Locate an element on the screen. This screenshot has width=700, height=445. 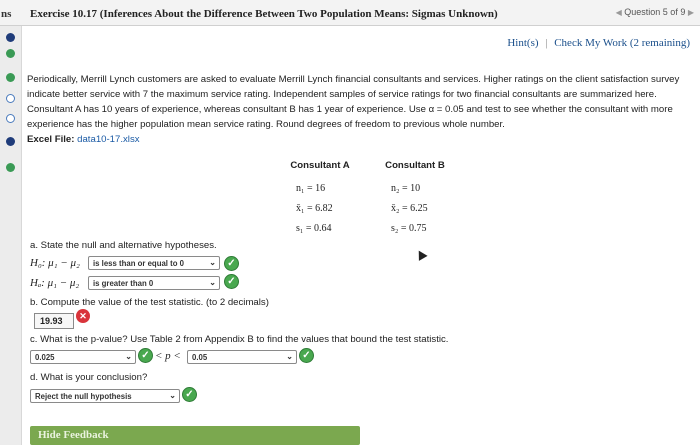
p-value-lower-value: 0.025 is located at coordinates (45, 357).